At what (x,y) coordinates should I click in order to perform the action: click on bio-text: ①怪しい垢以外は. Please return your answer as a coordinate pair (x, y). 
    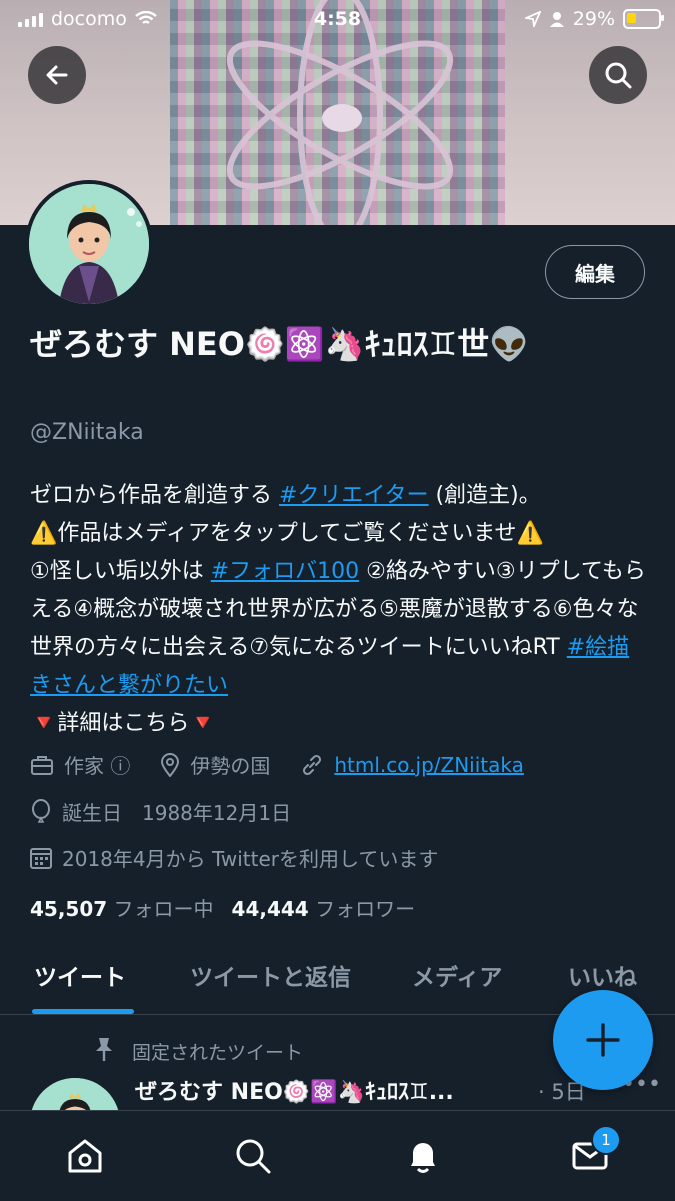
    Looking at the image, I should click on (120, 571).